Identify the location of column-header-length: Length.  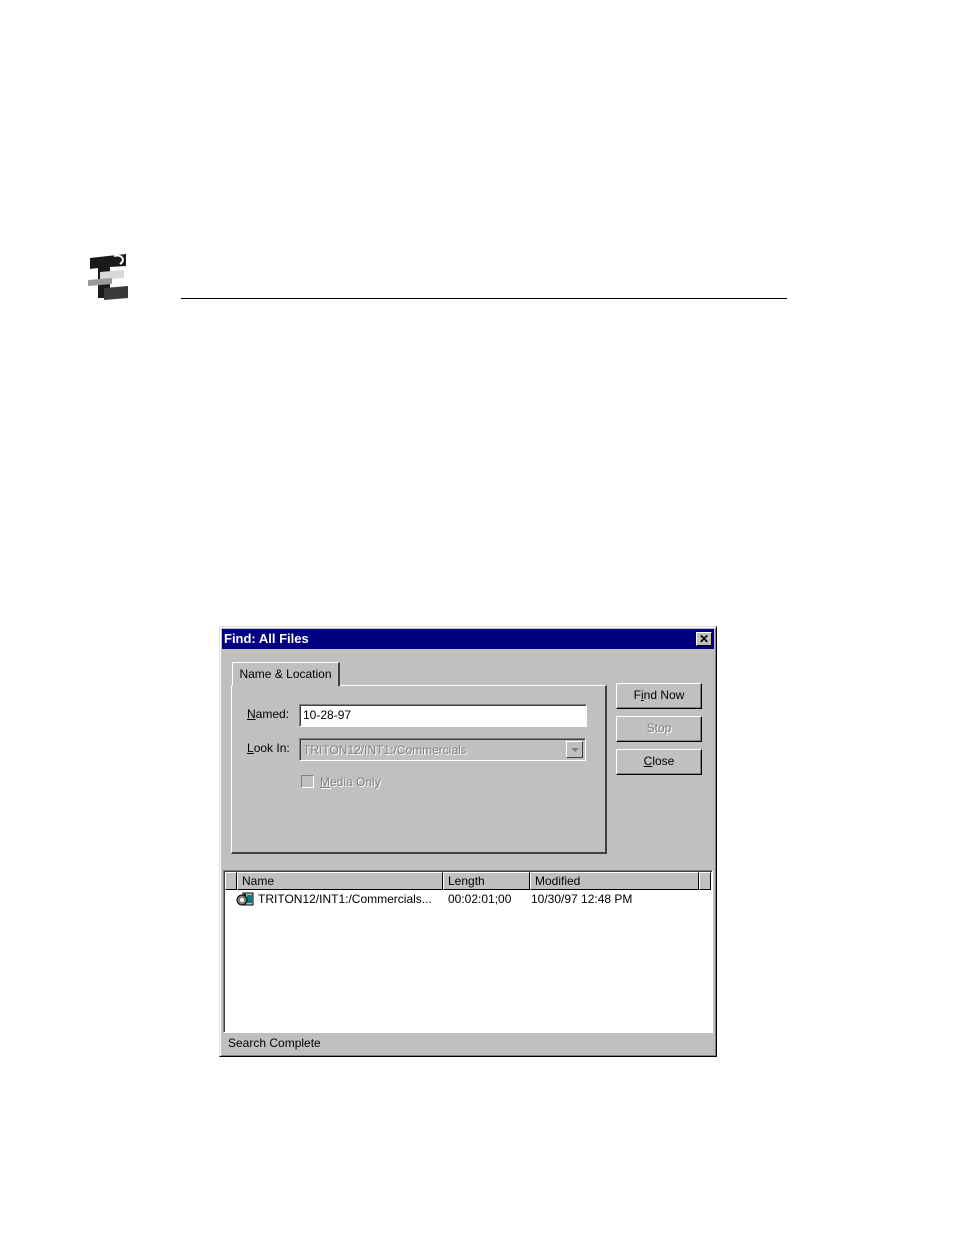
(486, 881).